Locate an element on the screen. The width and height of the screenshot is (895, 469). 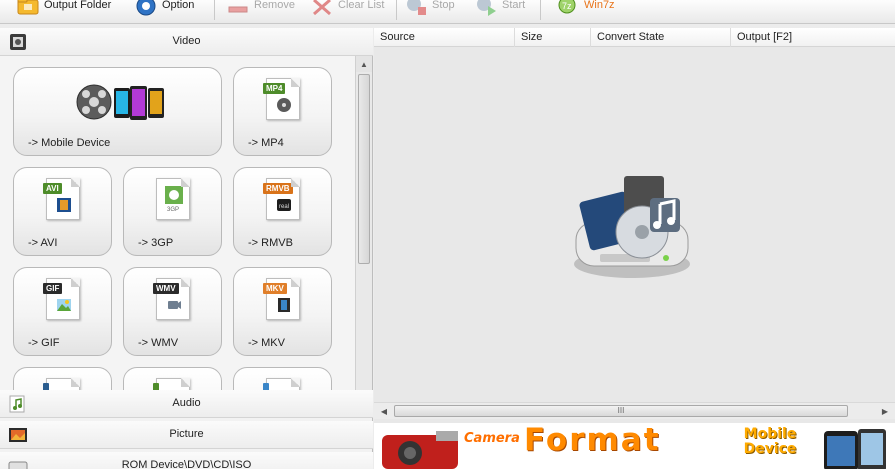
tile-gif-label: -> GIF is located at coordinates (44, 343).